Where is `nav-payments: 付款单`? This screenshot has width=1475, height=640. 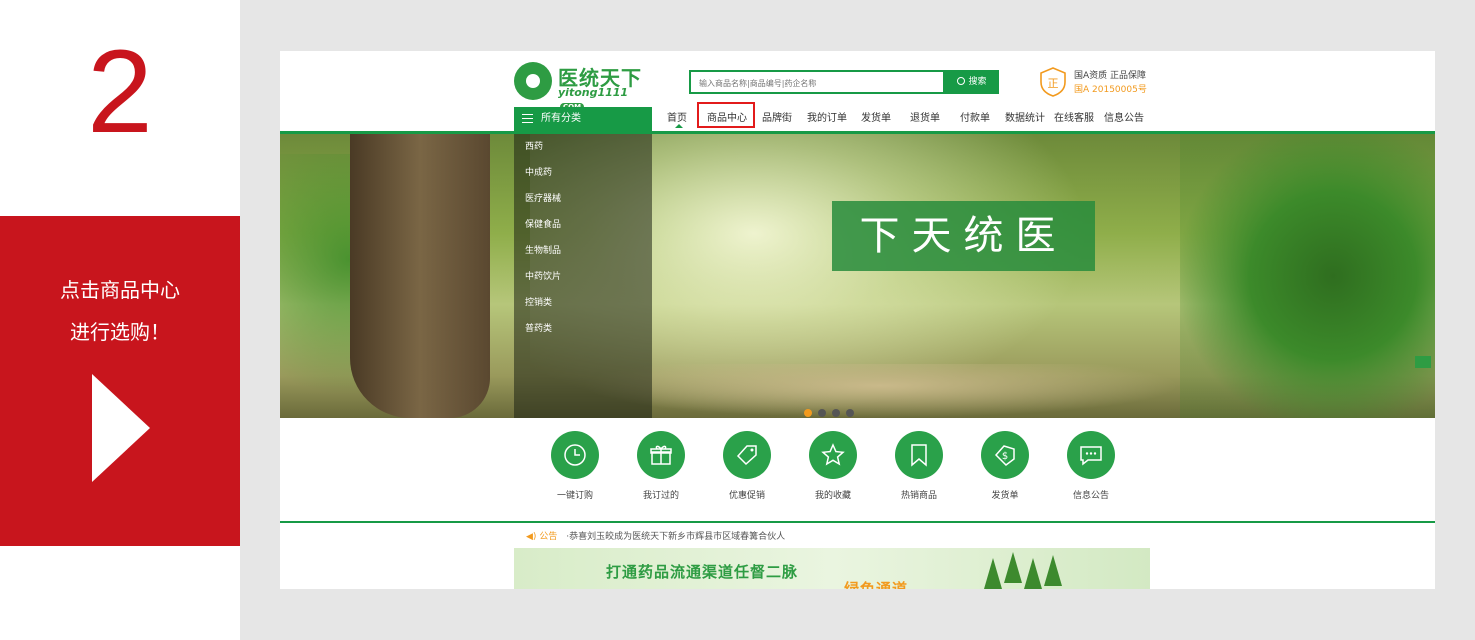 nav-payments: 付款单 is located at coordinates (975, 116).